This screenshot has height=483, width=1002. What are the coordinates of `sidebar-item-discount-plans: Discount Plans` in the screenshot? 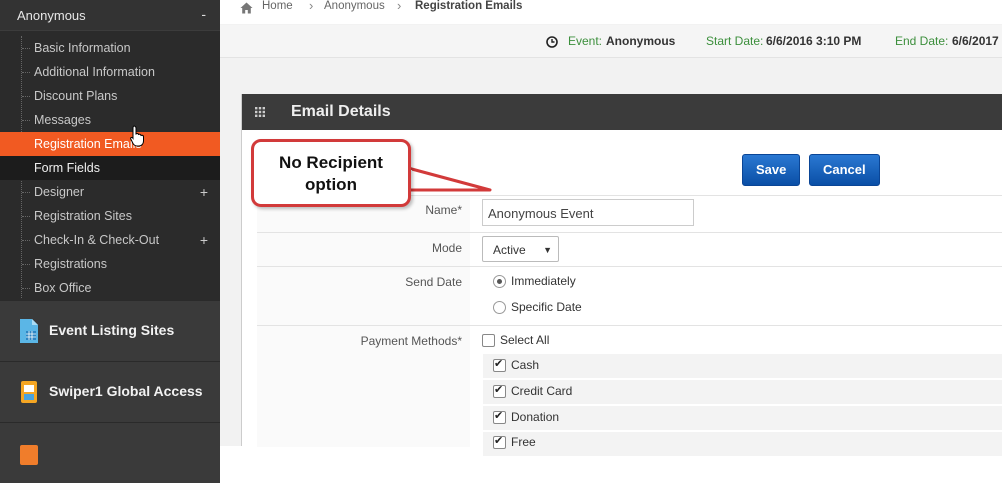 It's located at (110, 96).